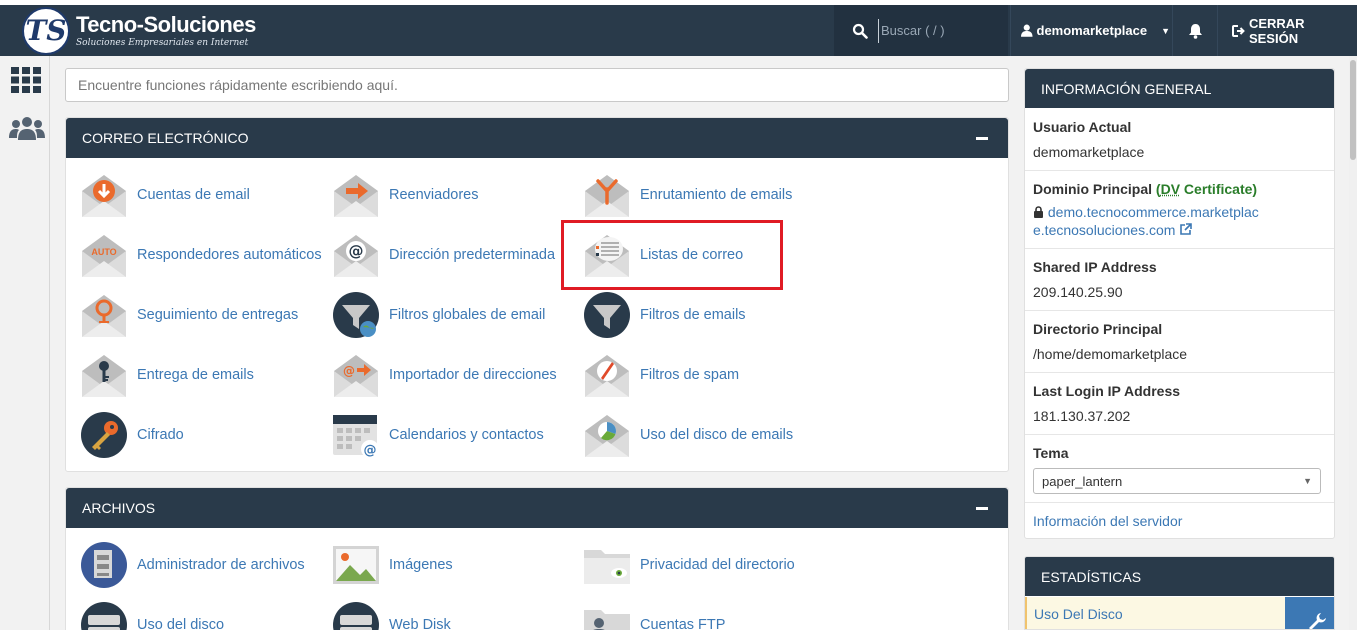  I want to click on email-item-respondedores: AUTO Respondedores automáticos, so click(201, 255).